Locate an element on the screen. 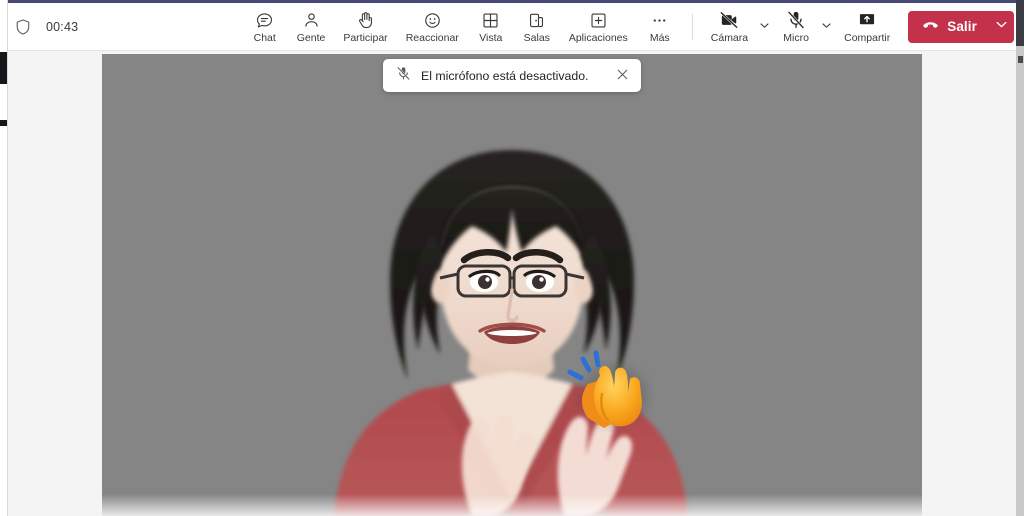  toolbar-label-people: Gente is located at coordinates (311, 38).